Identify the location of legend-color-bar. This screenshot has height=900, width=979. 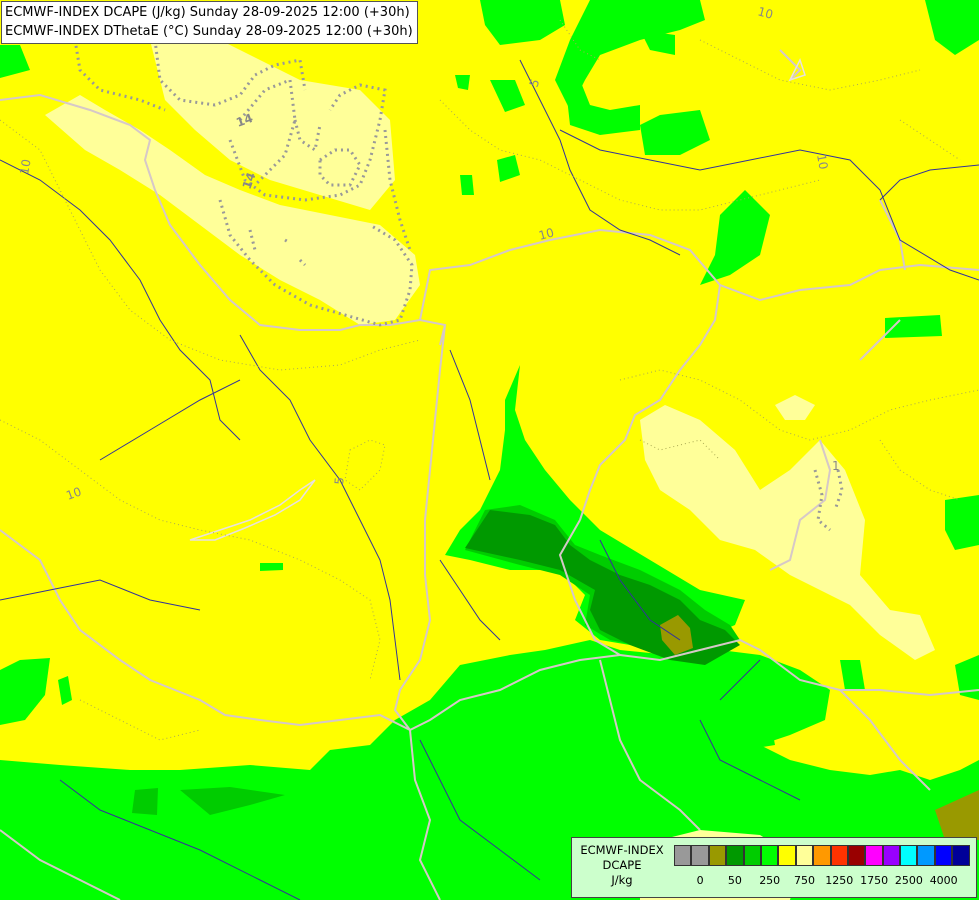
(822, 856).